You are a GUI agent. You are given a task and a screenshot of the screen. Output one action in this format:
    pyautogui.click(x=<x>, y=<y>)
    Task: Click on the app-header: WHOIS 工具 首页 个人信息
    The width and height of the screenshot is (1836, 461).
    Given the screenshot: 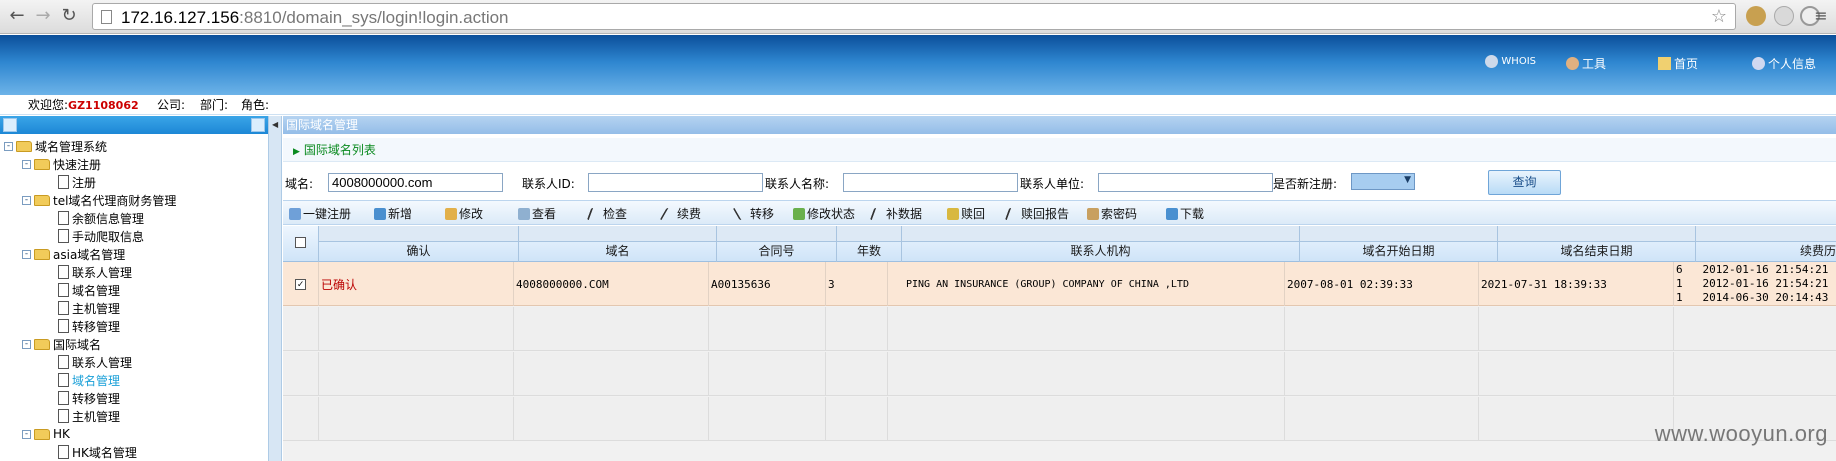 What is the action you would take?
    pyautogui.click(x=918, y=65)
    